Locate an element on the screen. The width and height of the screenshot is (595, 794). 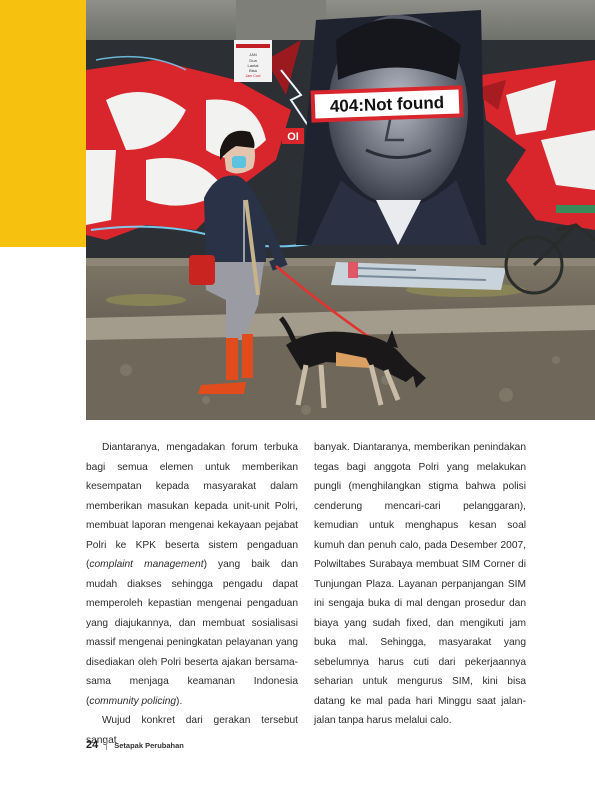
poster-line: Bisa is located at coordinates (253, 70).